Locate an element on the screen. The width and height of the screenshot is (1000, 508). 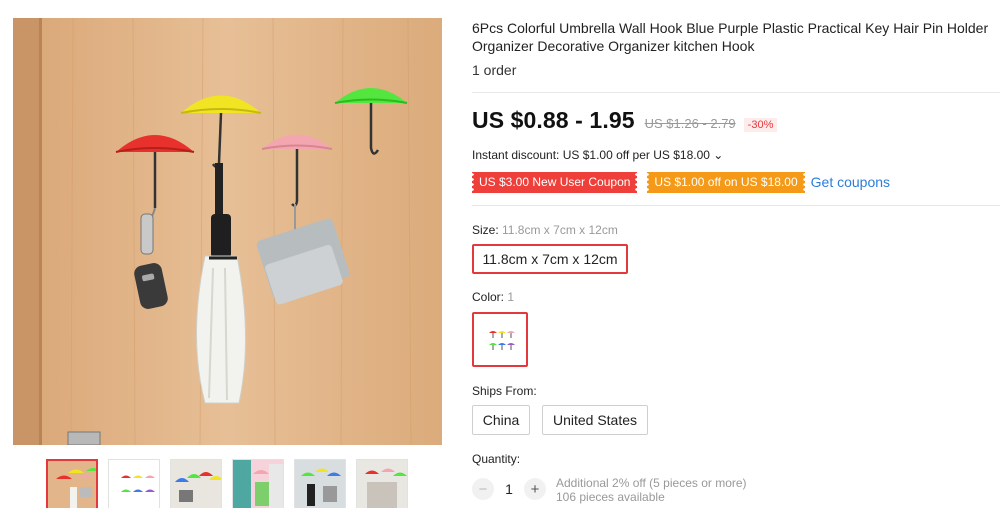
ships-from-label: Ships From: is located at coordinates (504, 391).